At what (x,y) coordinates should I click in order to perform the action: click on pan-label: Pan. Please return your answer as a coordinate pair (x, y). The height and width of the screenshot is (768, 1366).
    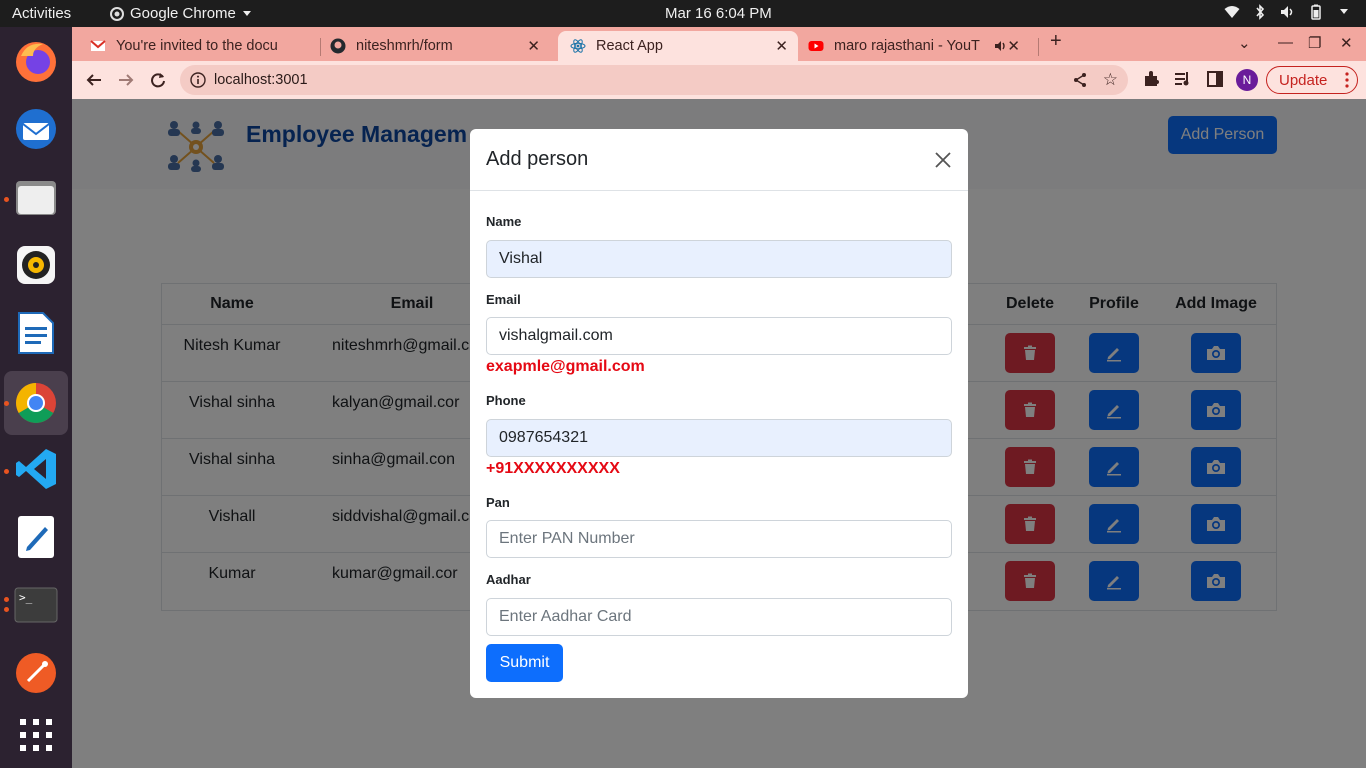
    Looking at the image, I should click on (498, 502).